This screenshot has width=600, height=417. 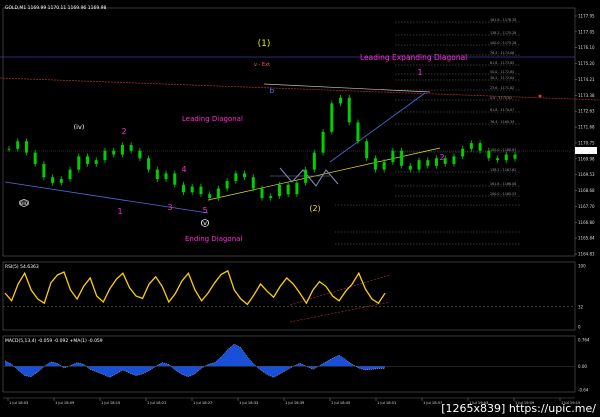 I want to click on wave-label: 3, so click(x=169, y=207).